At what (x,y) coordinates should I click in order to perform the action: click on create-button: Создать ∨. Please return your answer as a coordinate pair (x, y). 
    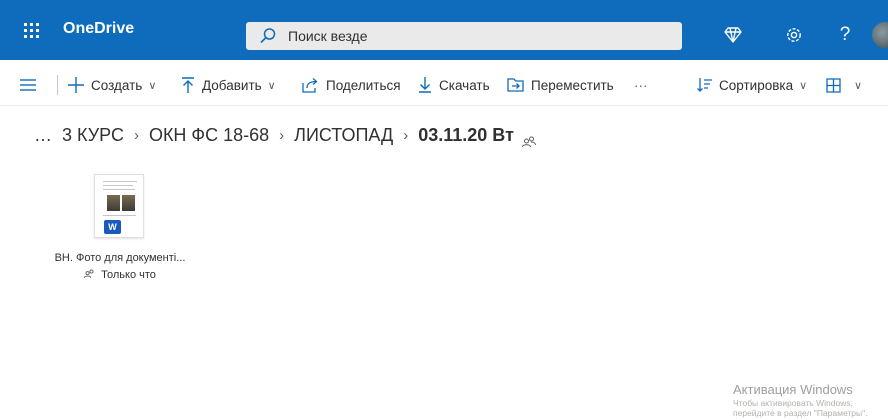
    Looking at the image, I should click on (112, 85).